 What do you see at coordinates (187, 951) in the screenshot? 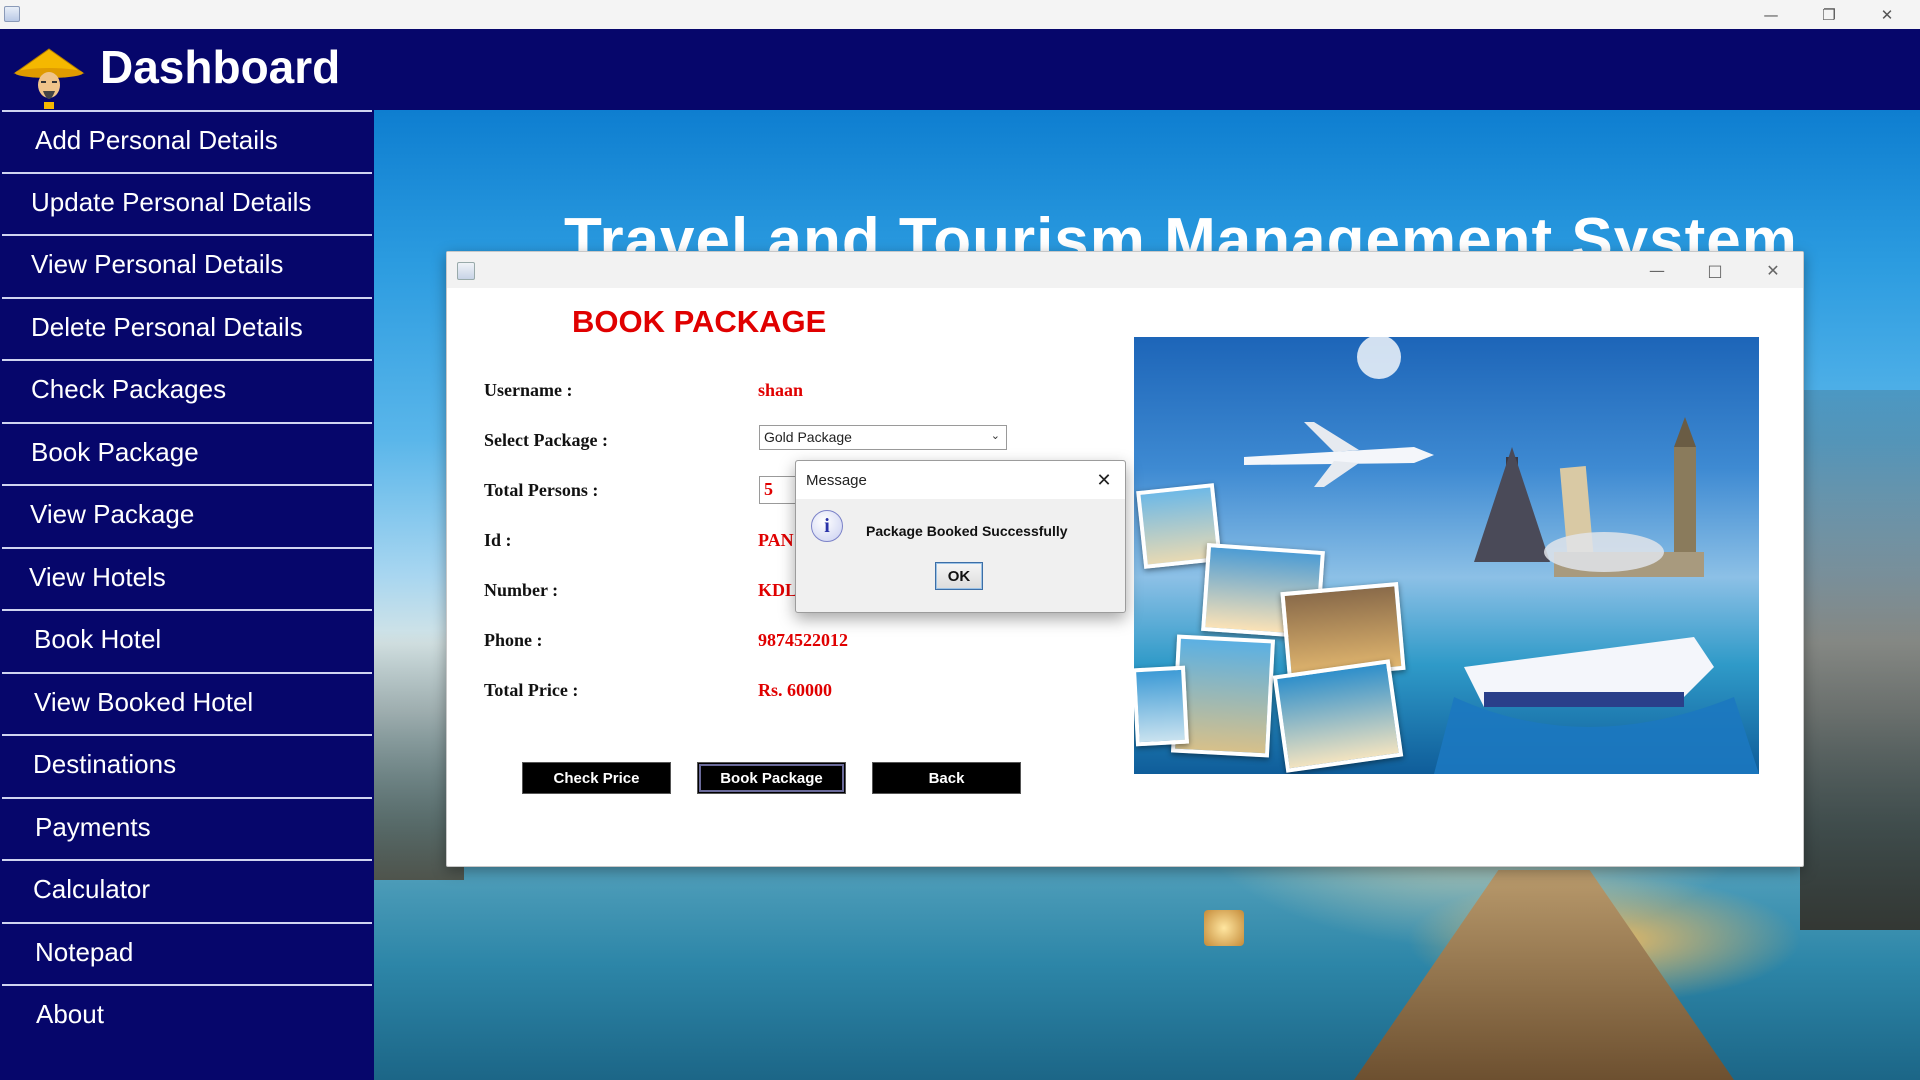
I see `sidebar-item-notepad: Notepad` at bounding box center [187, 951].